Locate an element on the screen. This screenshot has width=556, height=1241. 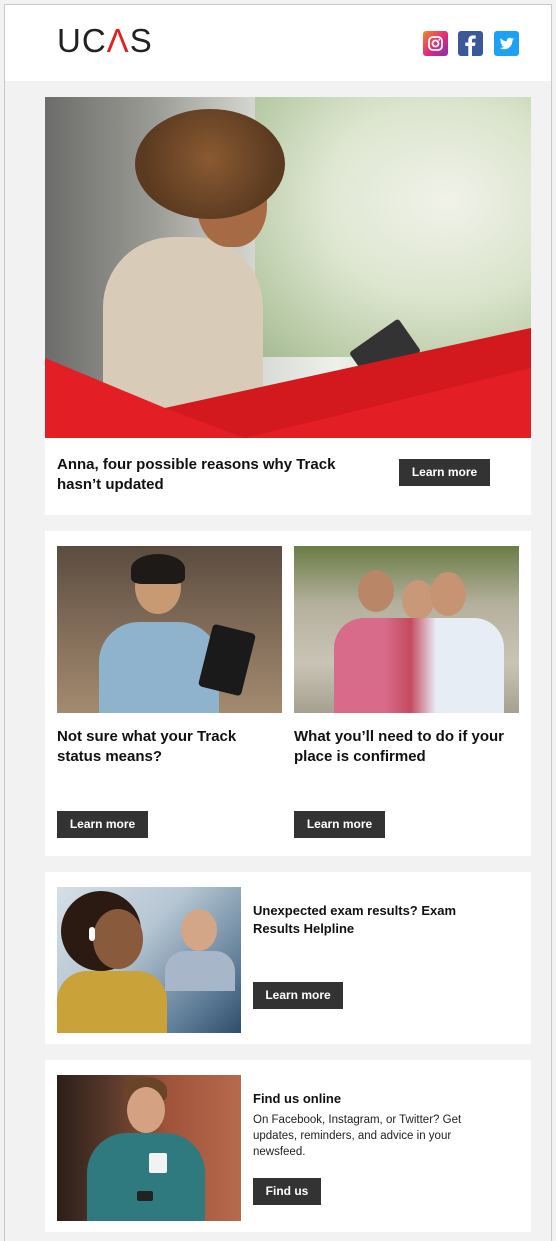
helpline-image is located at coordinates (149, 960).